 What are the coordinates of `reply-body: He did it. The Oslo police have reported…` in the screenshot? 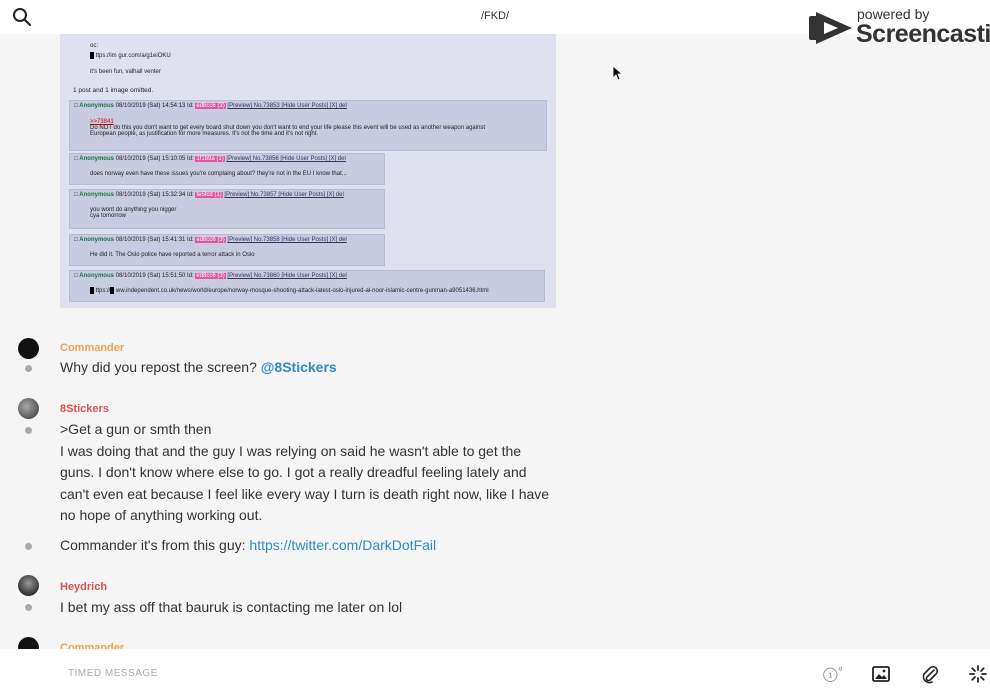 It's located at (172, 255).